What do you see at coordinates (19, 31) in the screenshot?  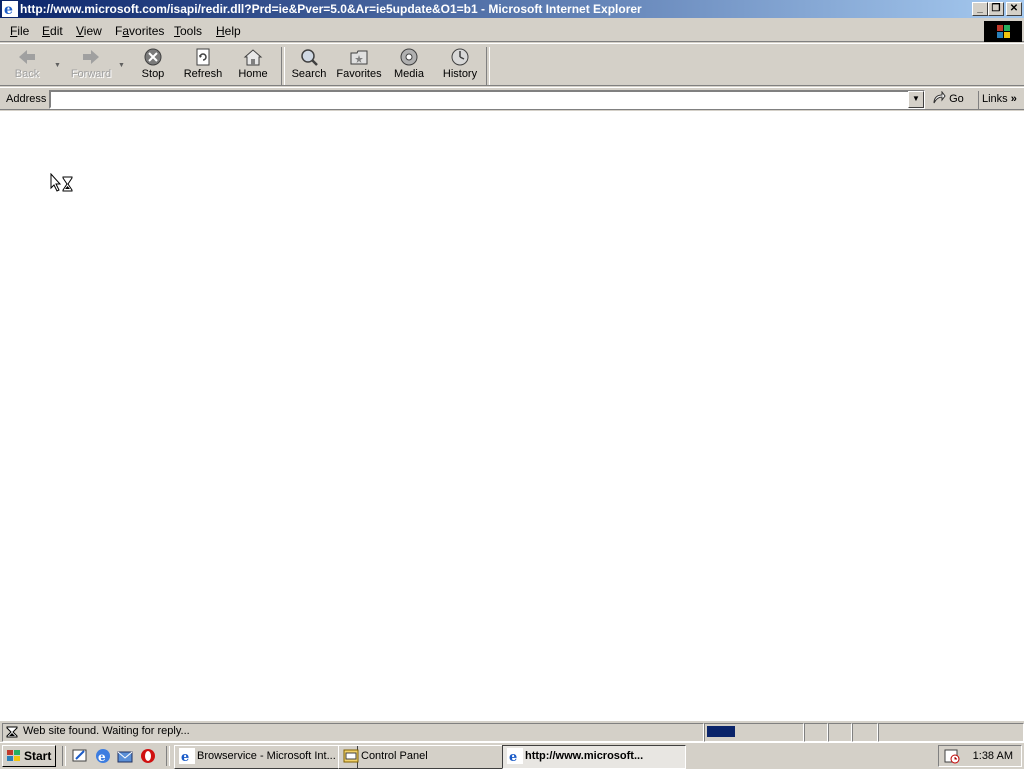 I see `menu-file: File` at bounding box center [19, 31].